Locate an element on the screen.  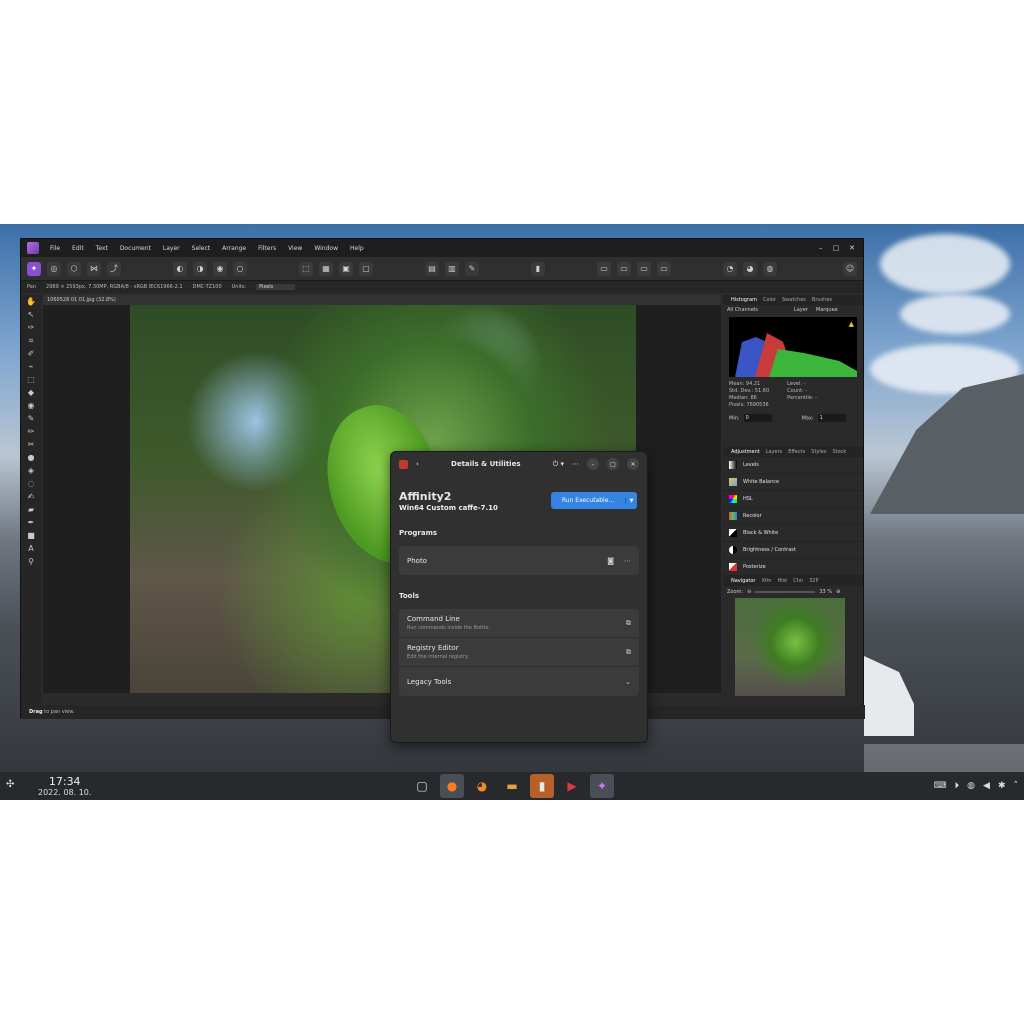
pen-tool-icon: ✒ is located at coordinates (31, 523).